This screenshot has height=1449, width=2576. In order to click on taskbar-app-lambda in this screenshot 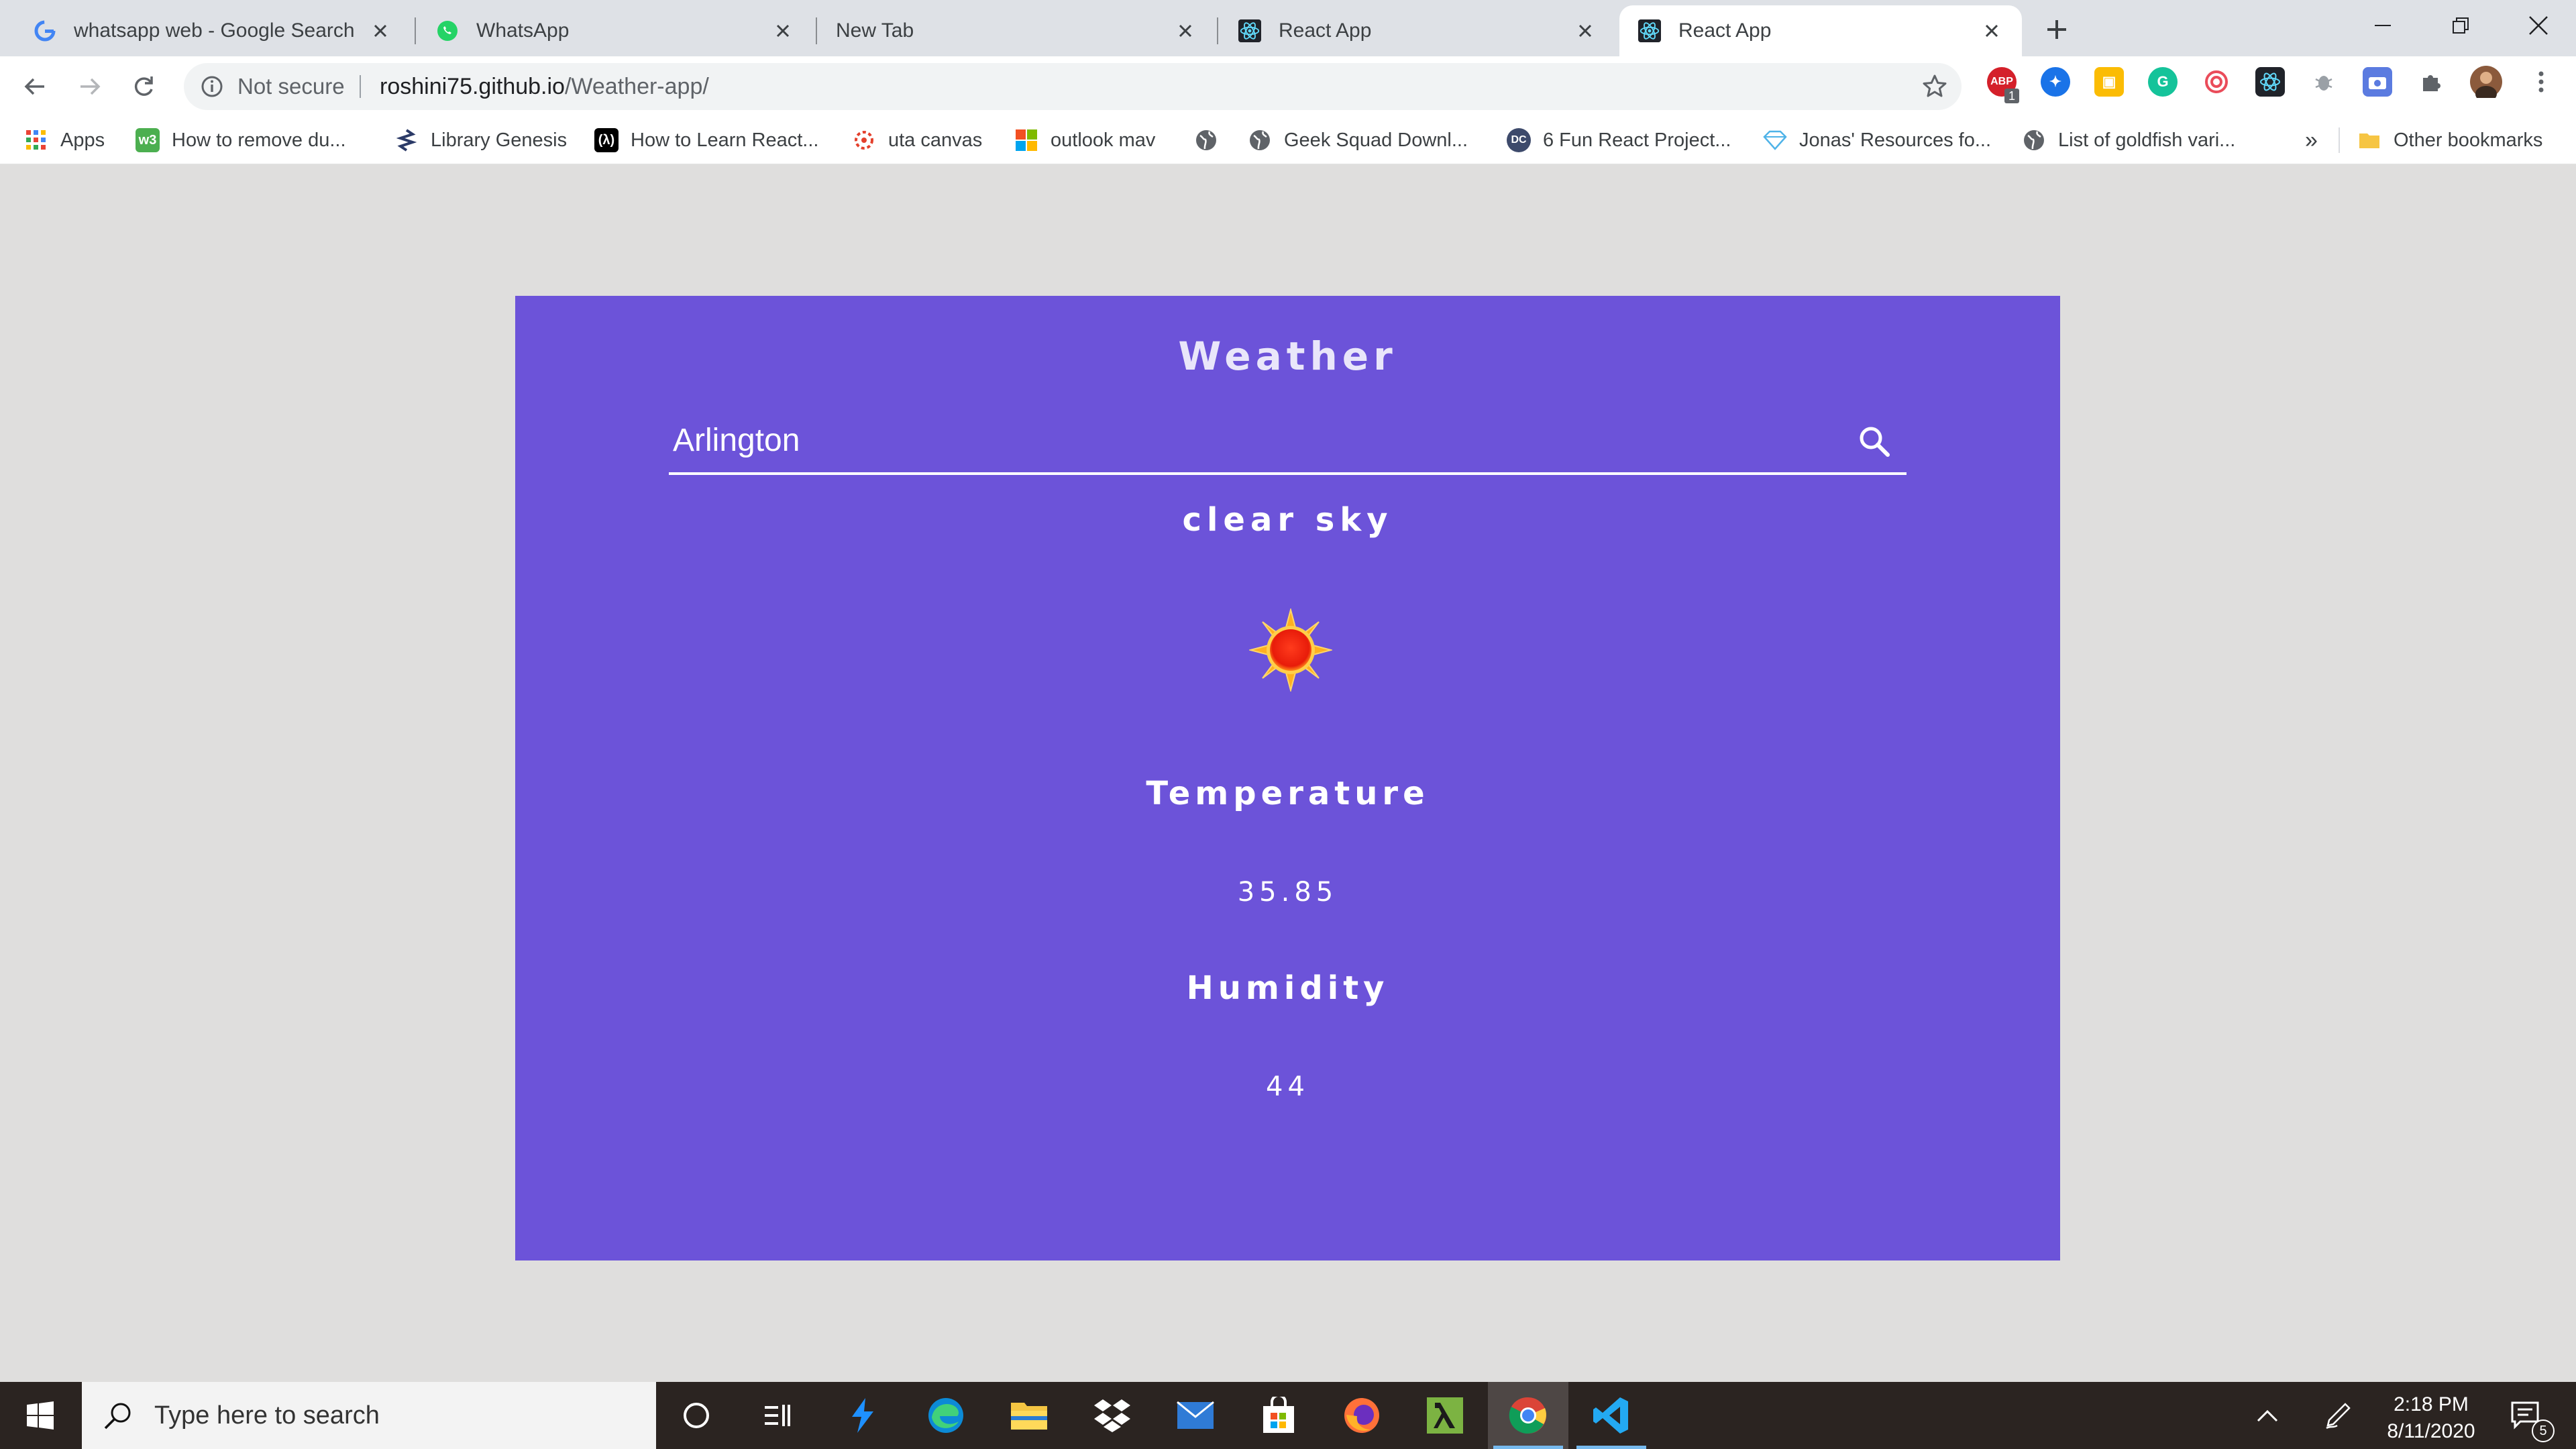, I will do `click(1445, 1415)`.